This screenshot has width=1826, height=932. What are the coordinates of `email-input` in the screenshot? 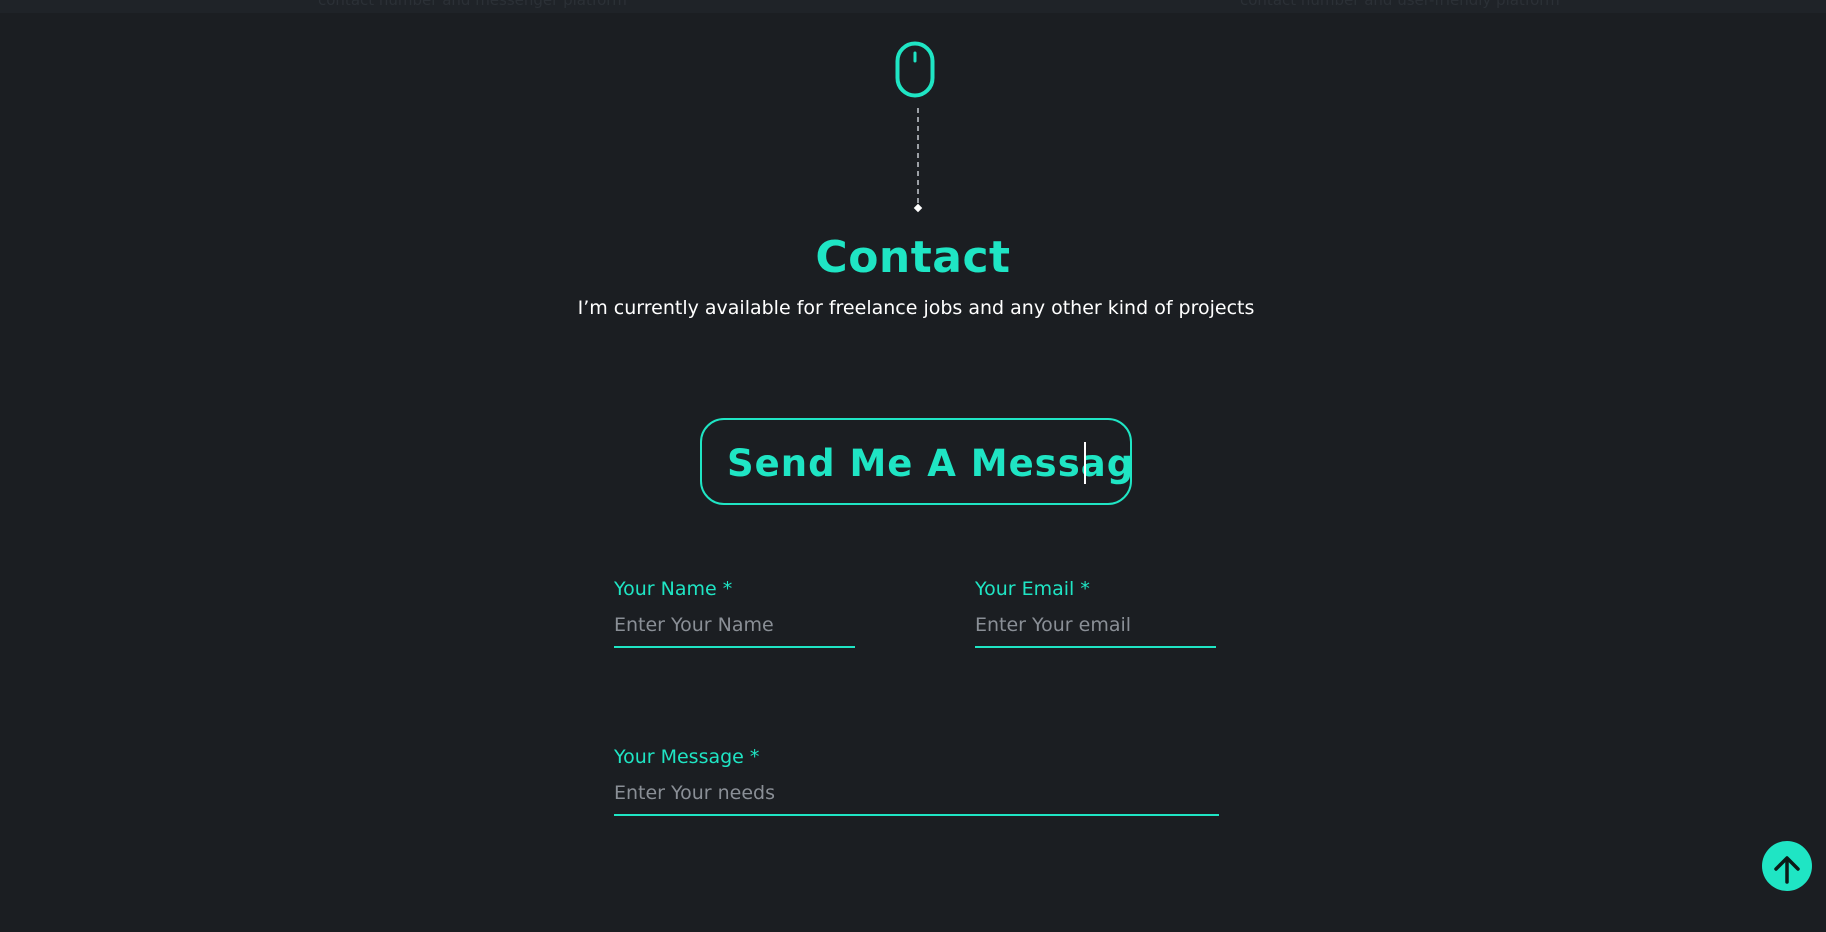 It's located at (1095, 629).